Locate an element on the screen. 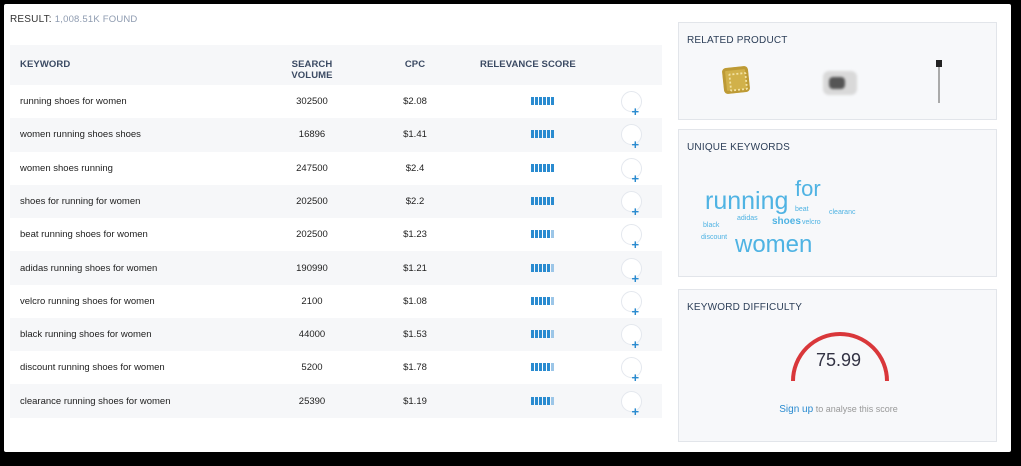 The height and width of the screenshot is (466, 1021). table-row: beat running shoes for women 202500 $1.23 + is located at coordinates (336, 235).